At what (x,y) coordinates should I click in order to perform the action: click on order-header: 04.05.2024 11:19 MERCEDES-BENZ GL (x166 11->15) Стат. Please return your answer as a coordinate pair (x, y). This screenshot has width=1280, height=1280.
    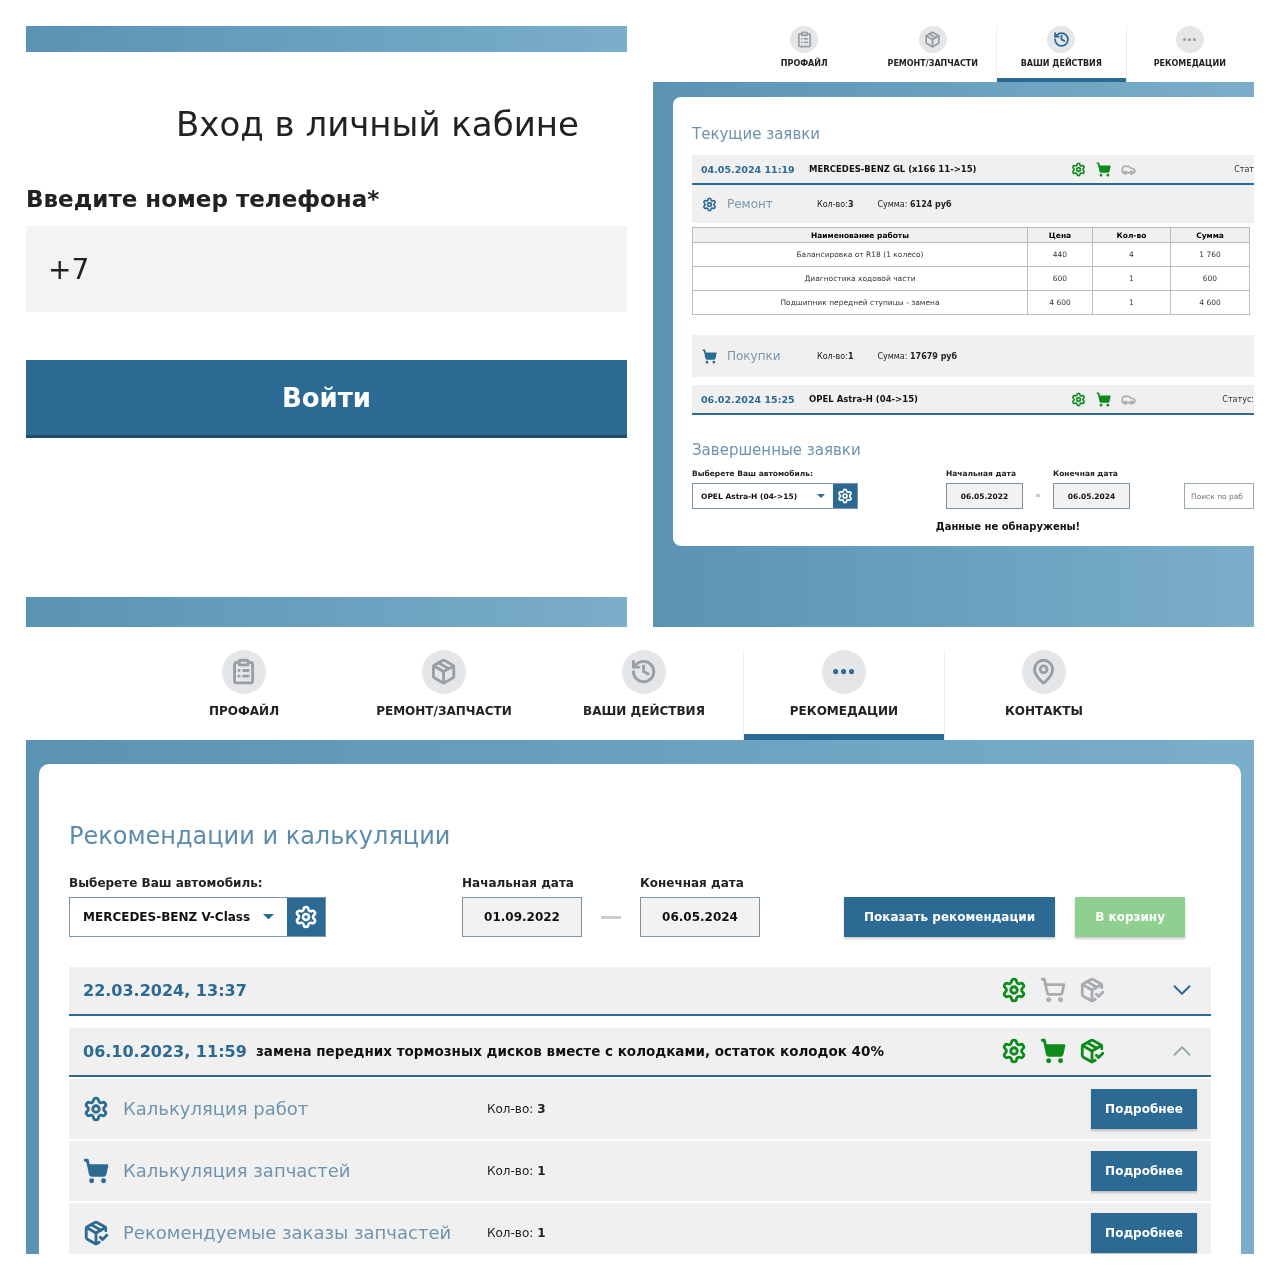
    Looking at the image, I should click on (973, 170).